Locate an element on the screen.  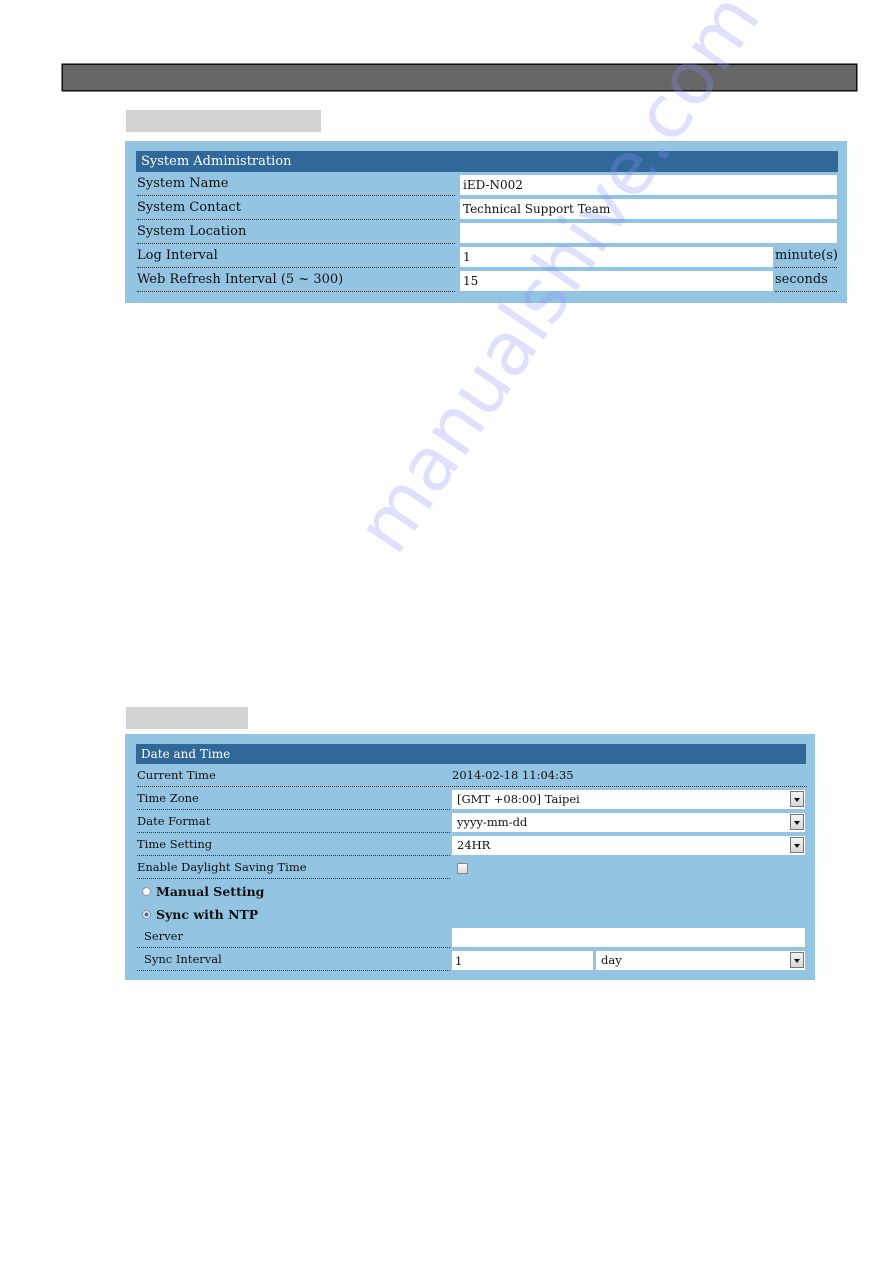
manual-setting-option: Manual Setting is located at coordinates (203, 892).